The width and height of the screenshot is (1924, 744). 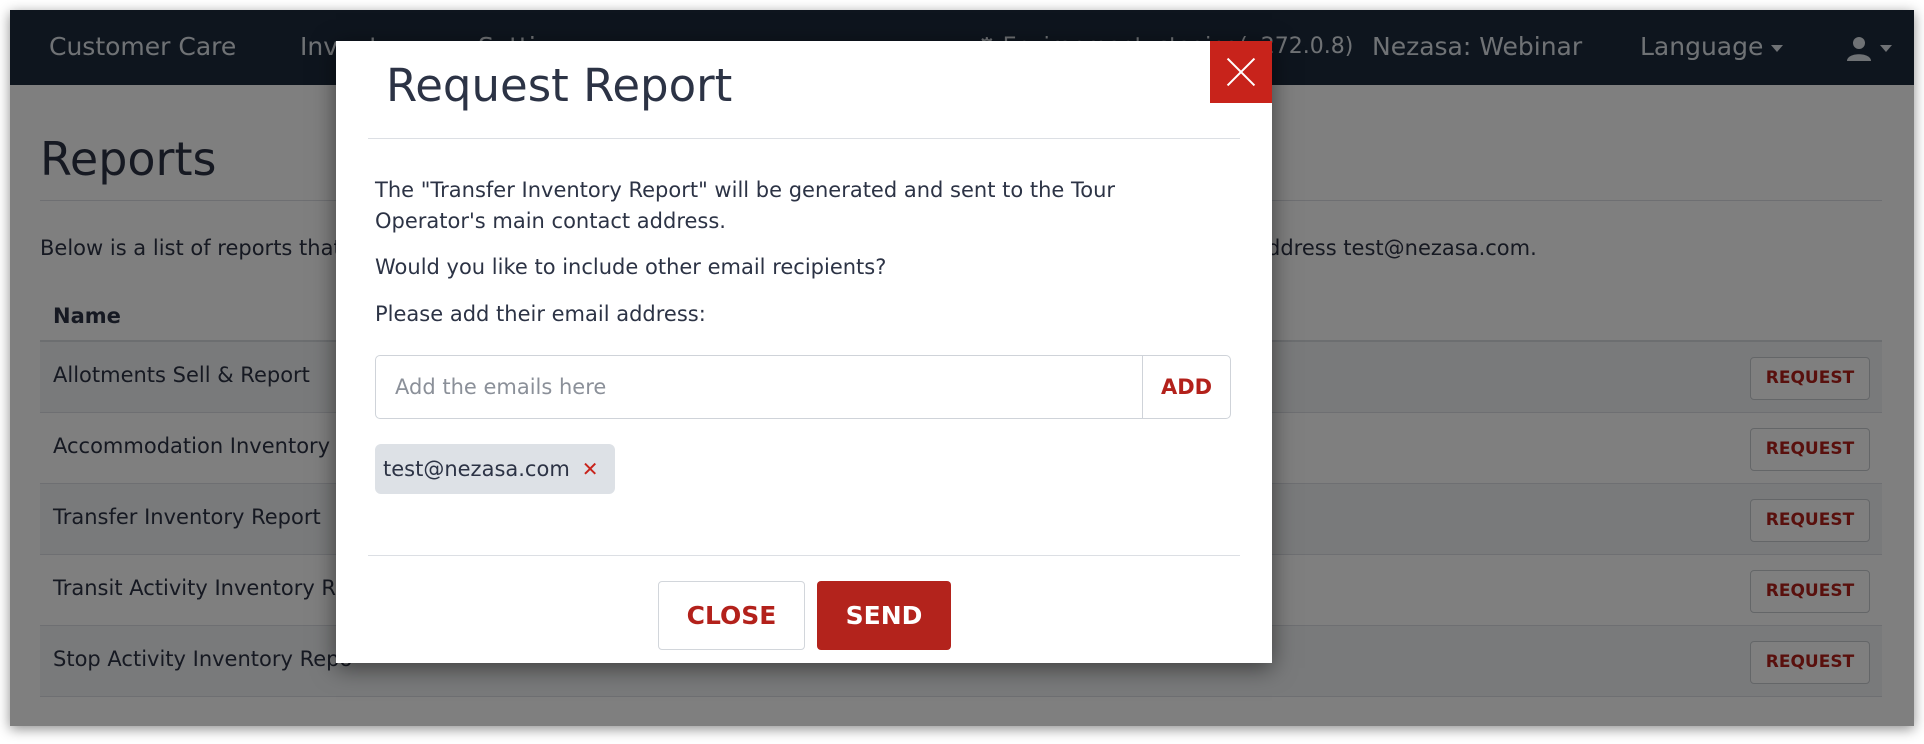 I want to click on close-icon, so click(x=1241, y=72).